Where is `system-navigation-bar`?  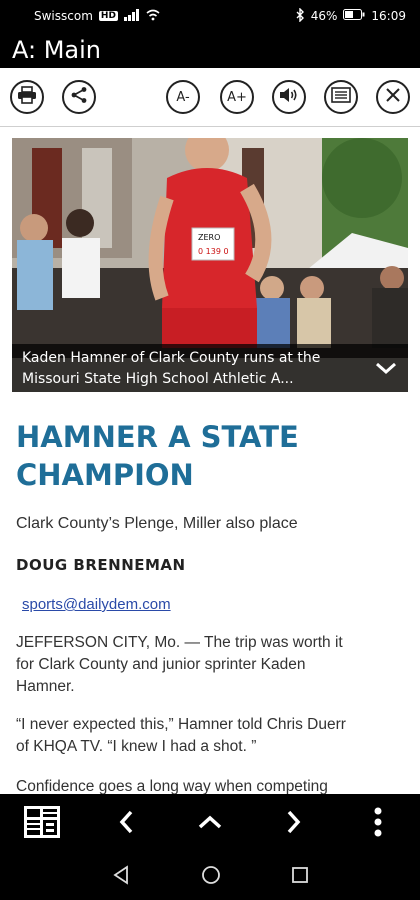 system-navigation-bar is located at coordinates (210, 877).